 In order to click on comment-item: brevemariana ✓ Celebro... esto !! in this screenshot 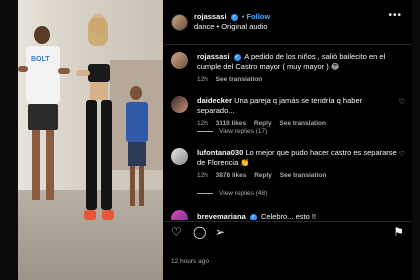, I will do `click(289, 215)`.